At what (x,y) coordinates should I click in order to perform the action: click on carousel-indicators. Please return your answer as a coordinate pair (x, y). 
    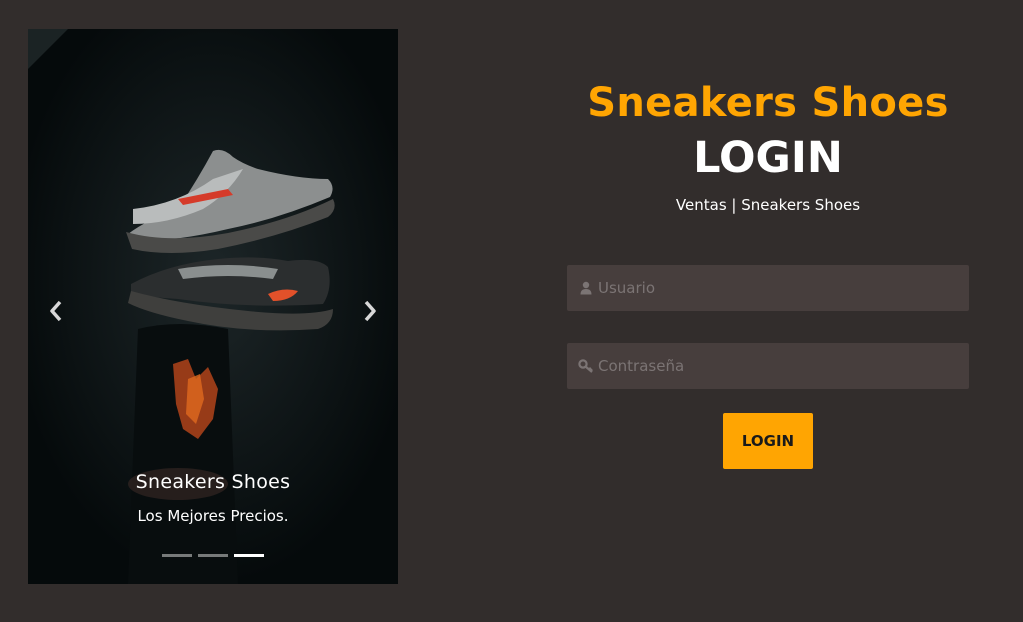
    Looking at the image, I should click on (213, 555).